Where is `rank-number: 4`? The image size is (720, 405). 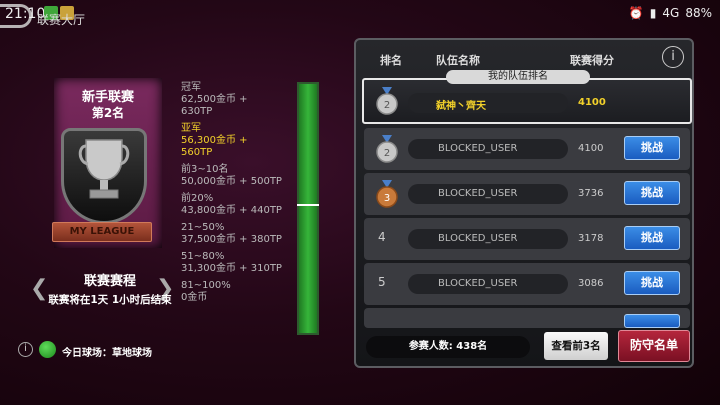
rank-number: 4 is located at coordinates (382, 237).